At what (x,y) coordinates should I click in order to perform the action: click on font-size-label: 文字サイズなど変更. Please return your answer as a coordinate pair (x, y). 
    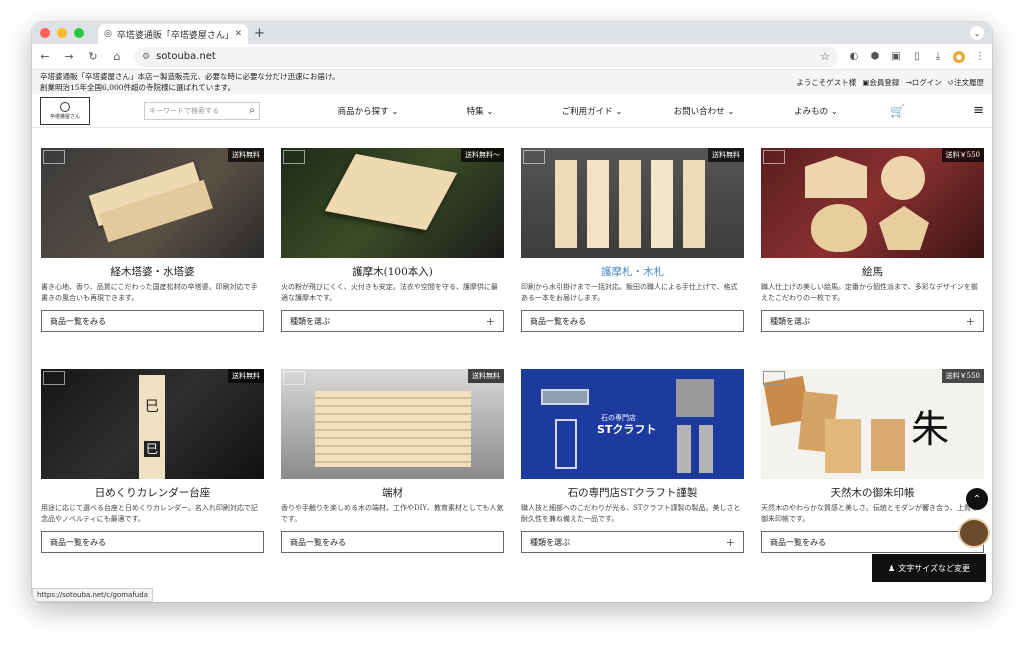
    Looking at the image, I should click on (934, 568).